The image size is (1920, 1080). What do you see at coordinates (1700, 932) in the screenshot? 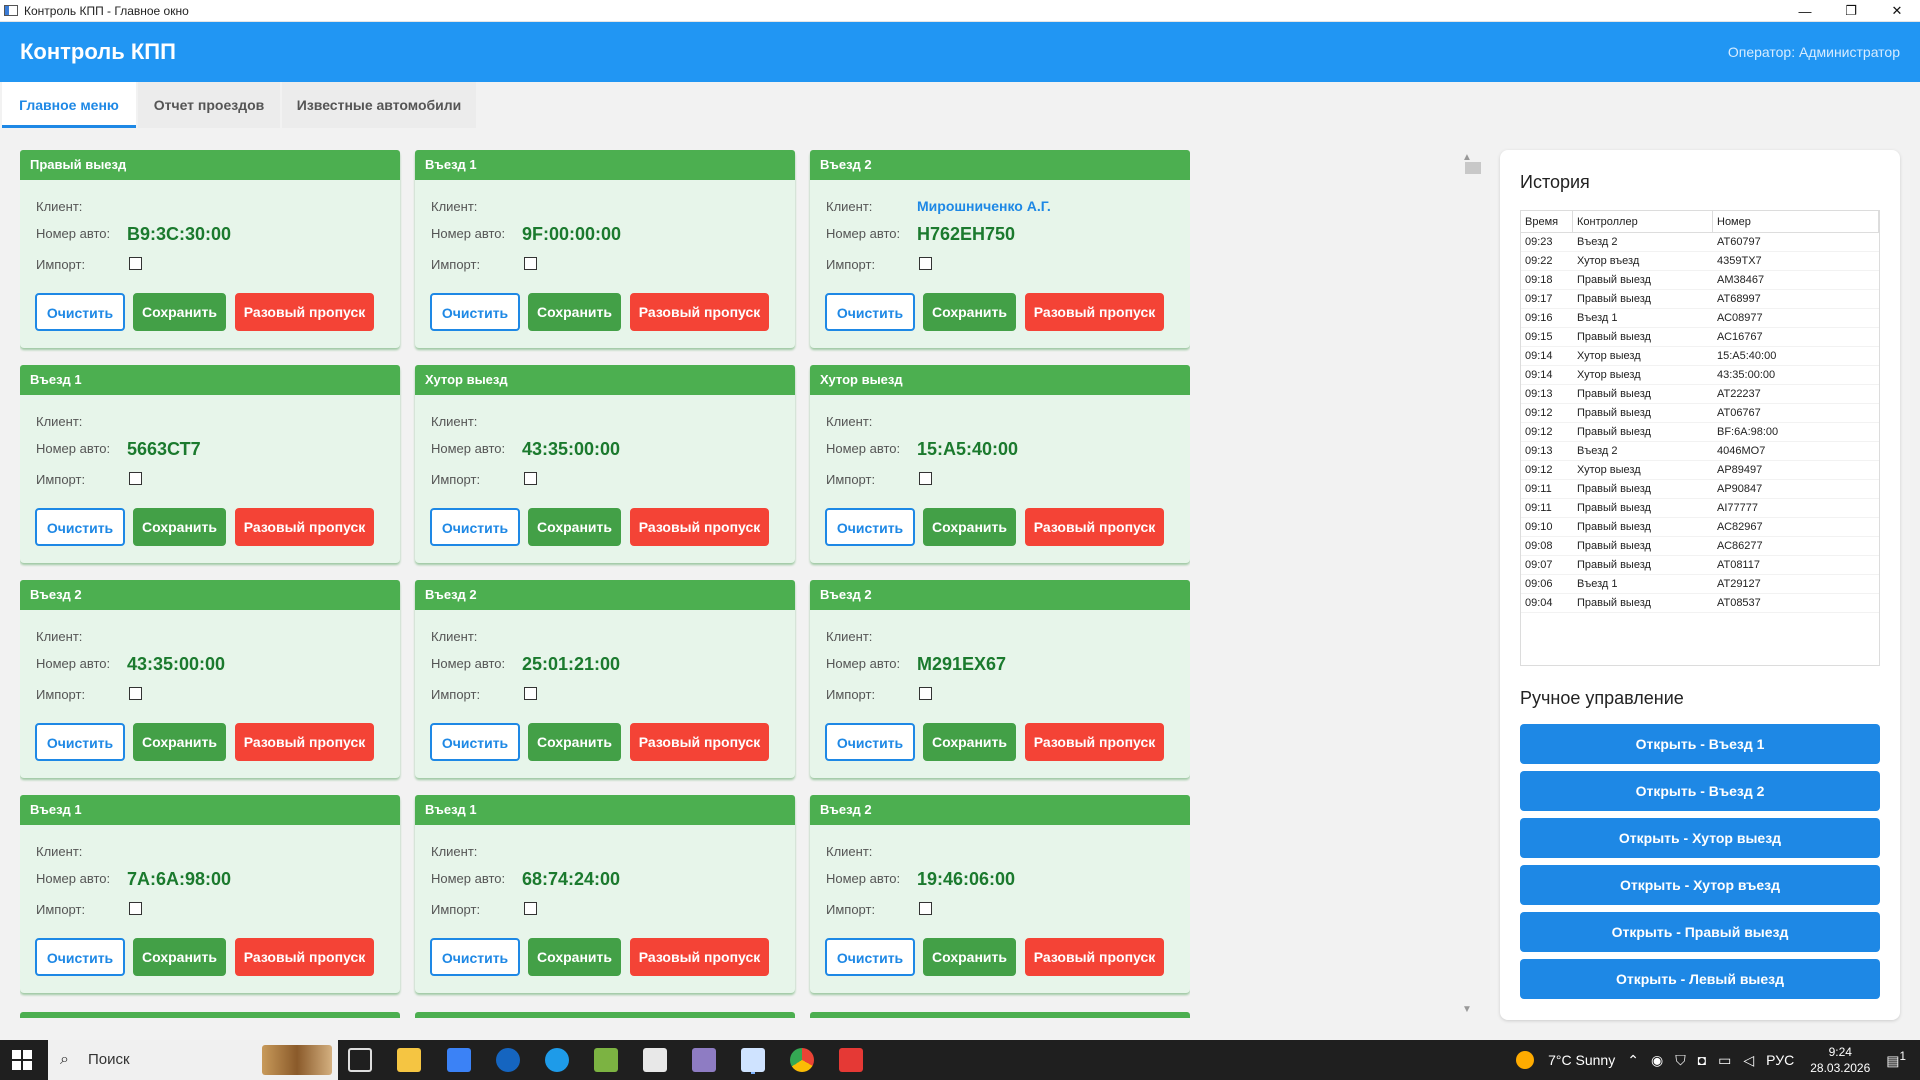
I see `open-gate-button: Открыть - Правый выезд` at bounding box center [1700, 932].